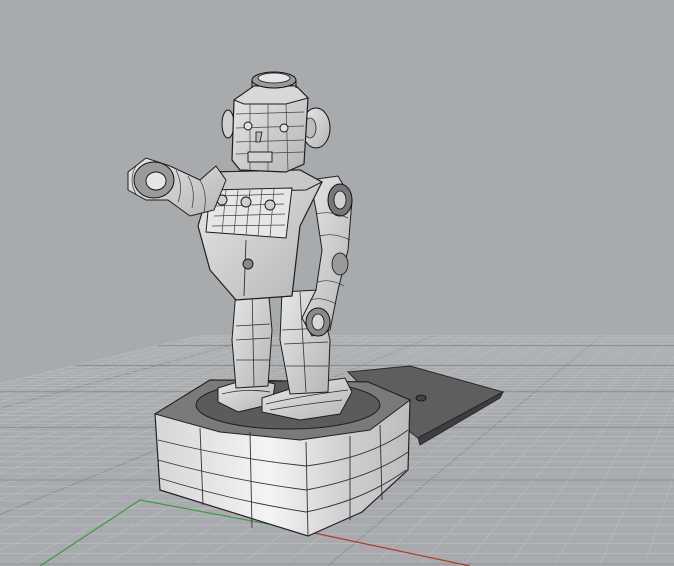  Describe the element at coordinates (177, 187) in the screenshot. I see `robot-left-arm` at that location.